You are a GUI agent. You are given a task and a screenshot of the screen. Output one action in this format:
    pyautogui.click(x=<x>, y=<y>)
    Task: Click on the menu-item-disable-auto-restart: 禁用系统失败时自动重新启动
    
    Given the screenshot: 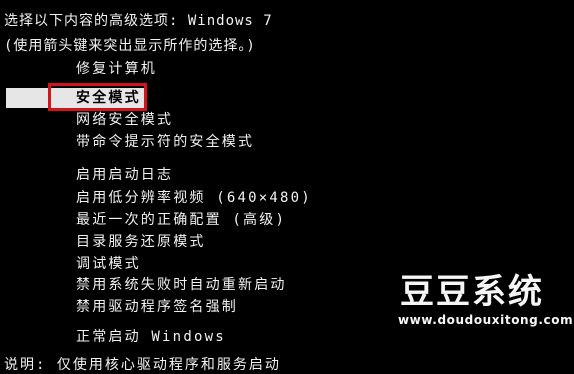 What is the action you would take?
    pyautogui.click(x=181, y=285)
    